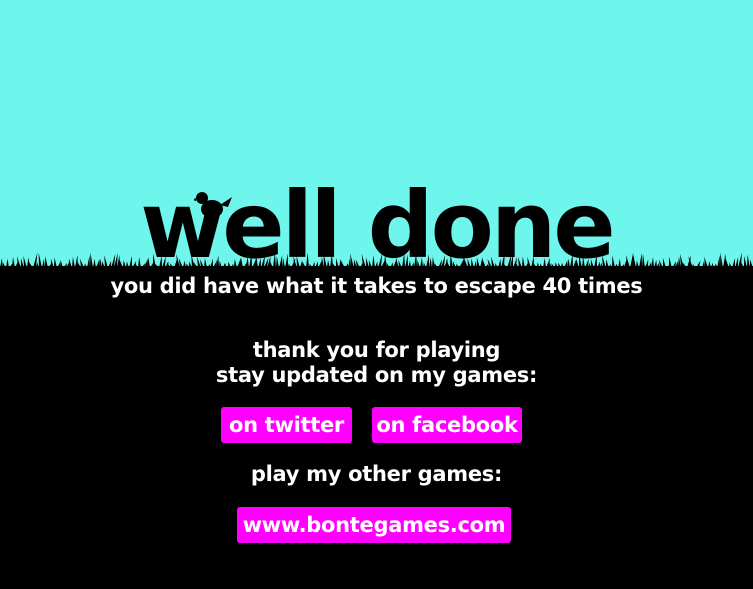  I want to click on website-link-button: www.bontegames.com, so click(374, 525).